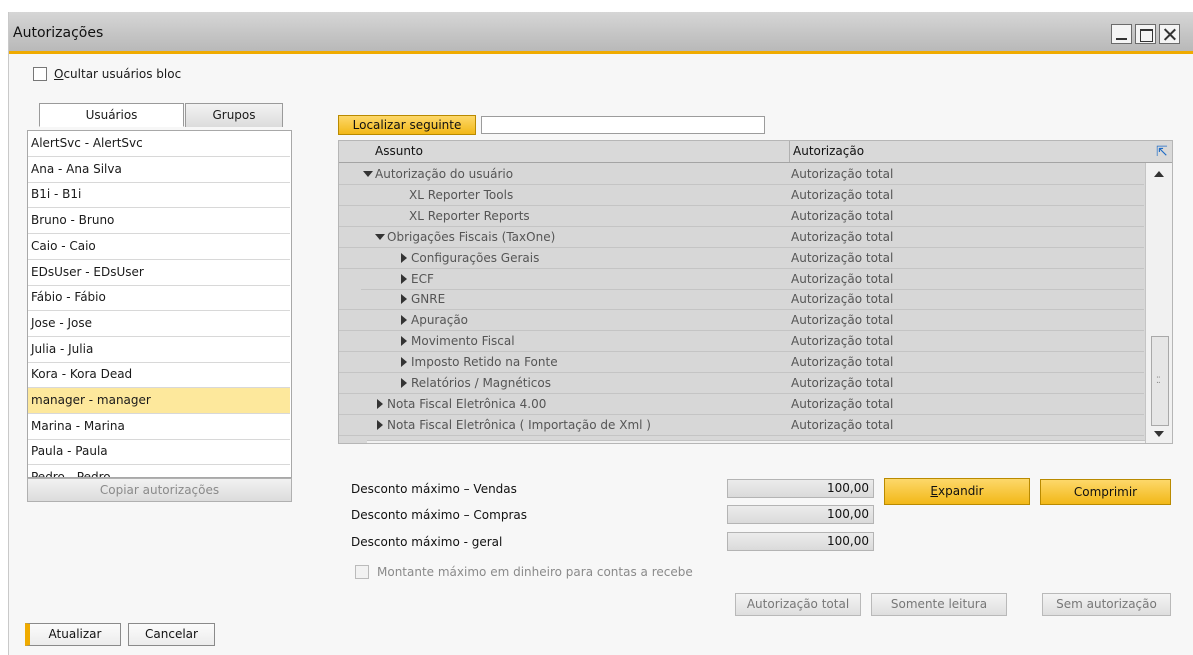 The image size is (1193, 655). Describe the element at coordinates (1106, 604) in the screenshot. I see `no-authorization-button: Sem autorização` at that location.